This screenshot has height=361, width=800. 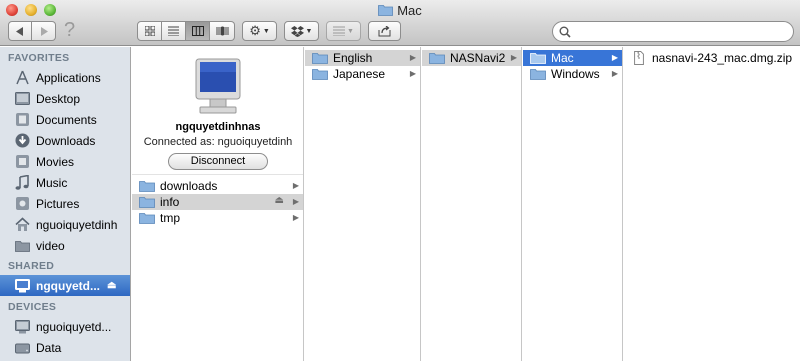 What do you see at coordinates (50, 245) in the screenshot?
I see `sidebar-item-label: video` at bounding box center [50, 245].